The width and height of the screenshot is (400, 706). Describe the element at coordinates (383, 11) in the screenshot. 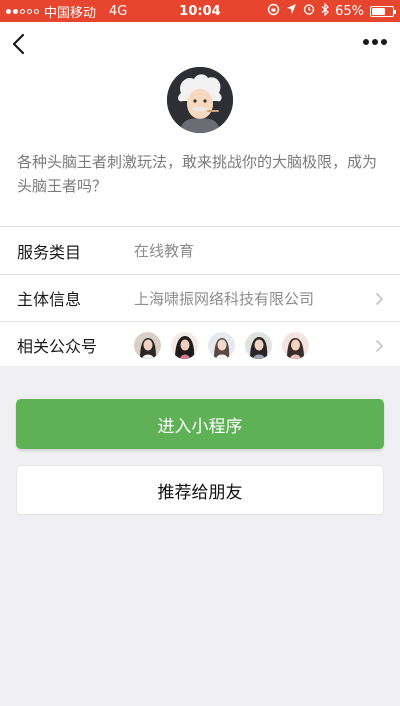

I see `battery-icon` at that location.